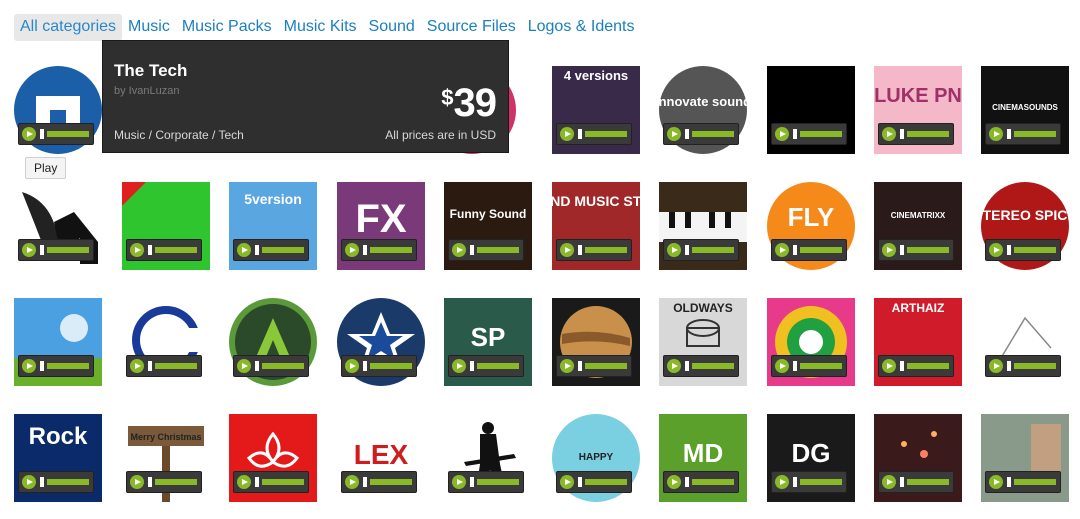 This screenshot has height=519, width=1080. I want to click on tab-music: Music, so click(149, 27).